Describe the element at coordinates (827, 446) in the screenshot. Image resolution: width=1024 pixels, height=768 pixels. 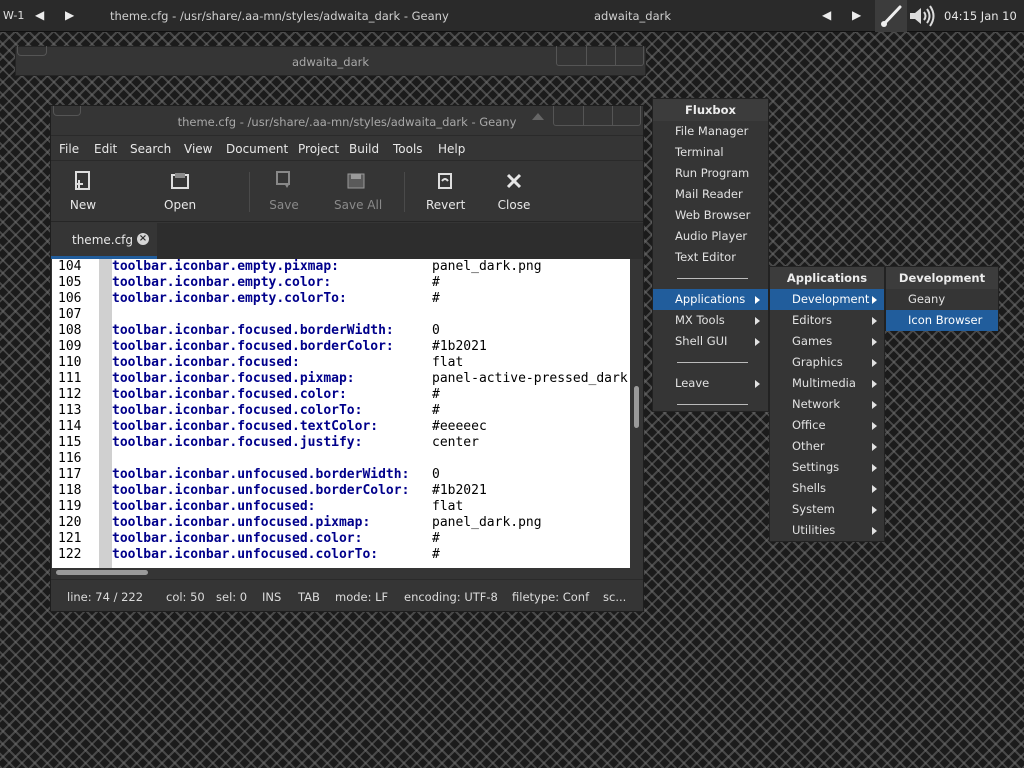
I see `menu-item-other: Other` at that location.